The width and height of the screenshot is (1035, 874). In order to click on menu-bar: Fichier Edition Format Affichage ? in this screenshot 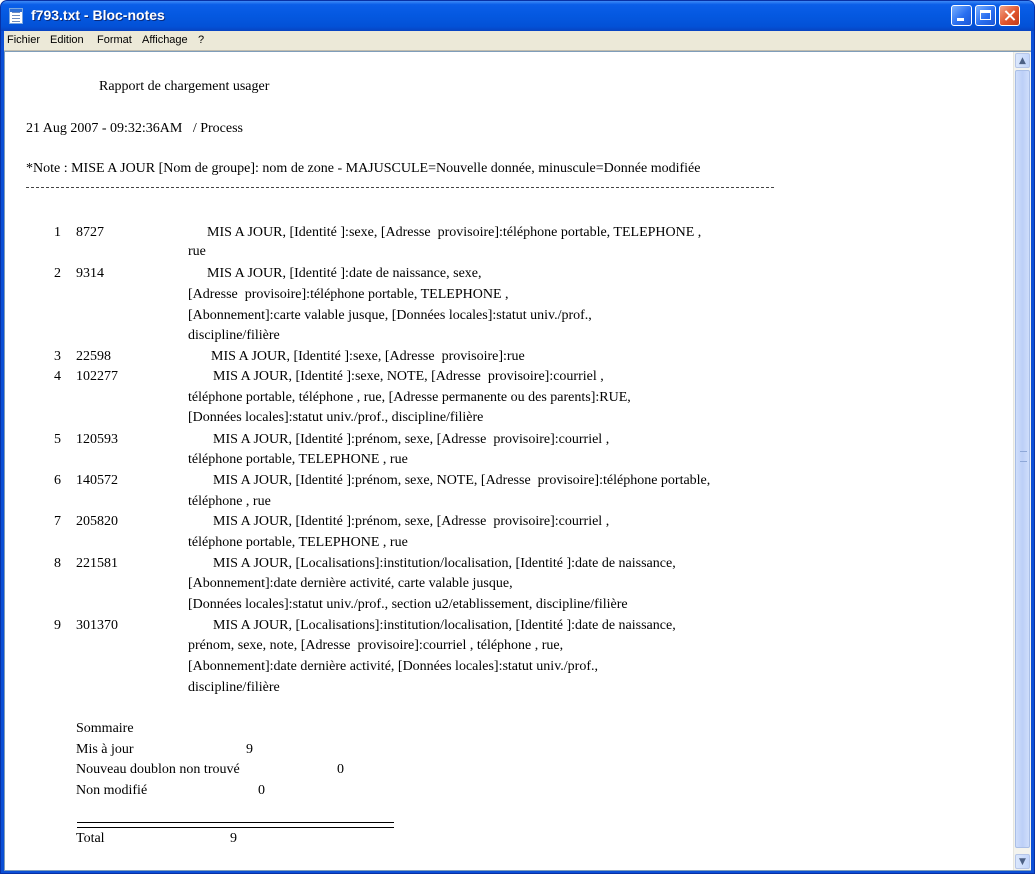, I will do `click(517, 41)`.